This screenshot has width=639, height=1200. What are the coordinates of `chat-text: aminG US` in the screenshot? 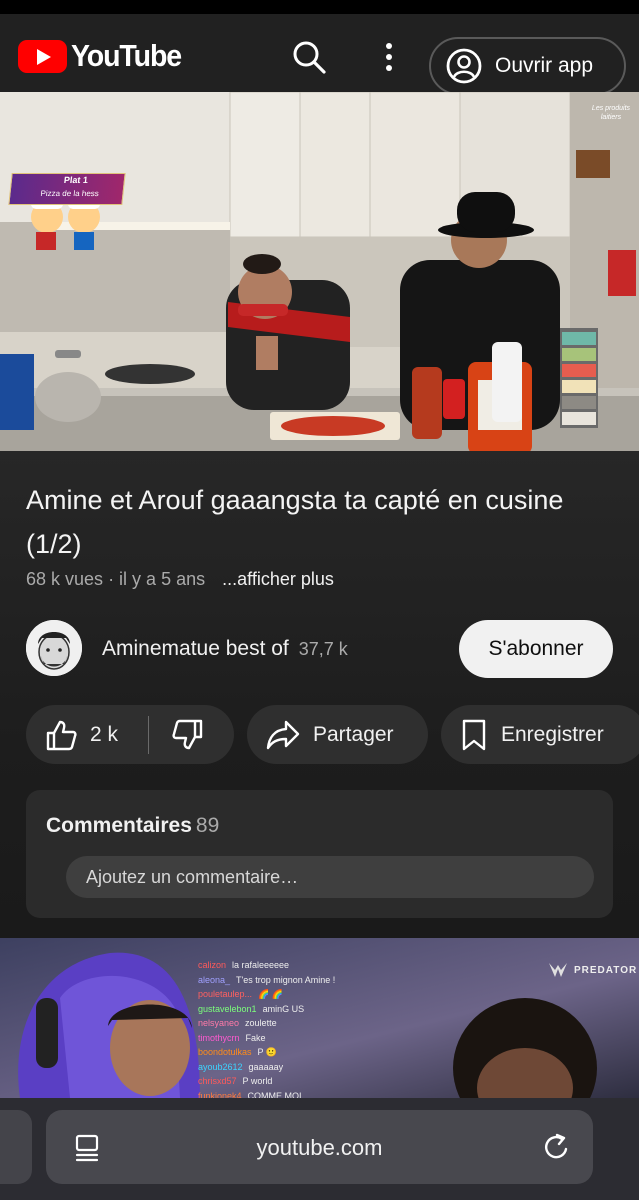 It's located at (283, 1008).